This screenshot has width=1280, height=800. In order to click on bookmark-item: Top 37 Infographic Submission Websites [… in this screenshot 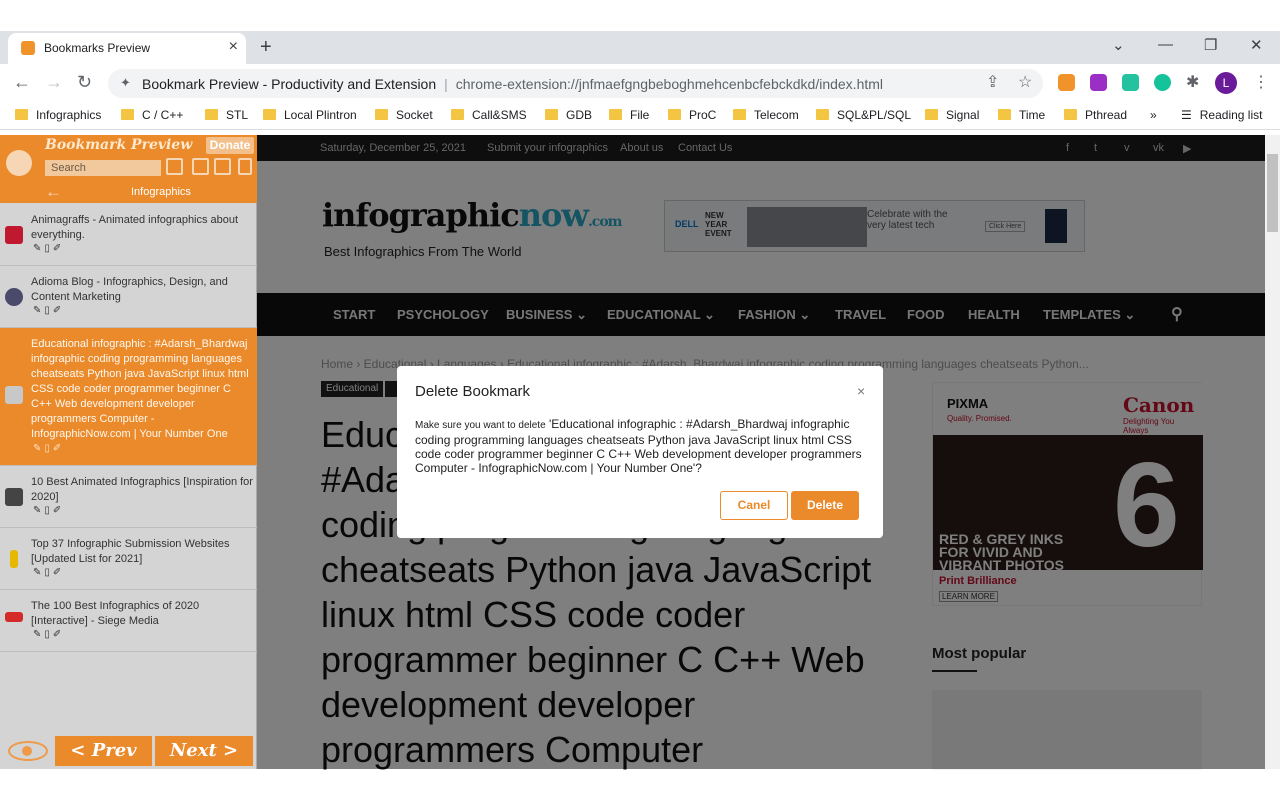, I will do `click(128, 559)`.